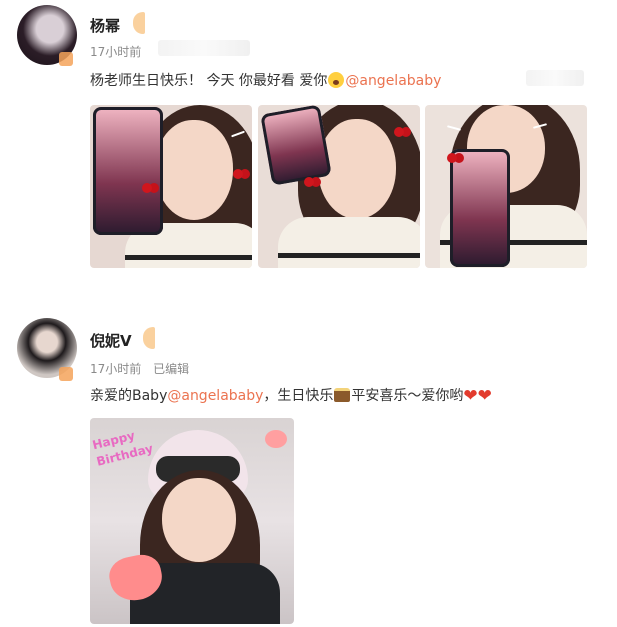  What do you see at coordinates (204, 48) in the screenshot?
I see `blurred-source` at bounding box center [204, 48].